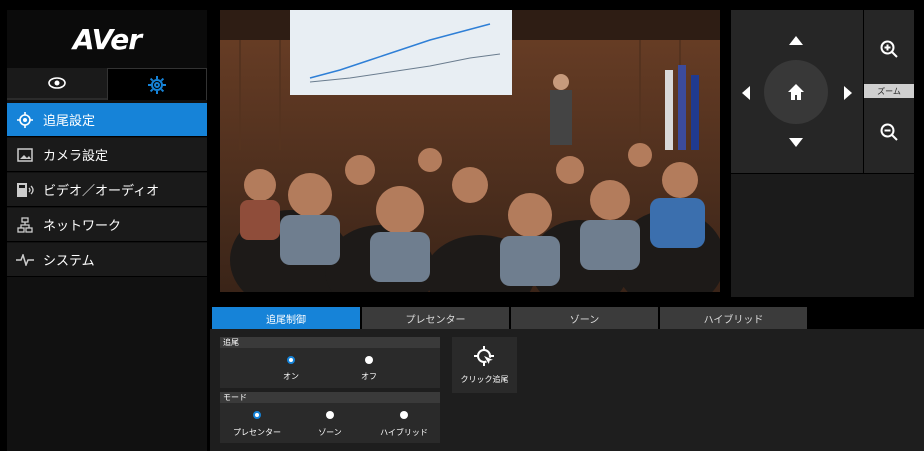 The width and height of the screenshot is (924, 451). I want to click on zoom-in-button, so click(889, 49).